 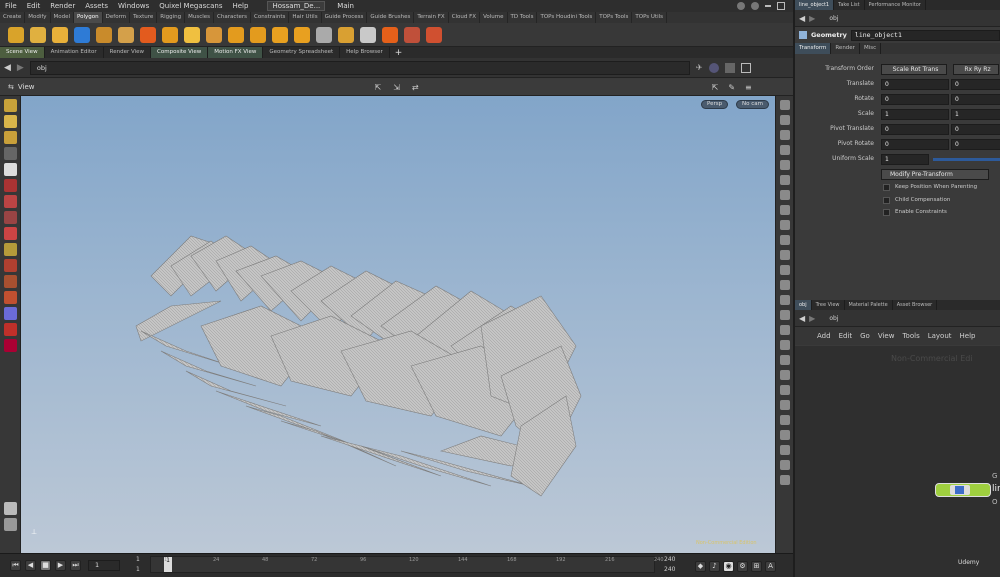 I want to click on shelf-tab-polygon: Polygon, so click(x=88, y=17).